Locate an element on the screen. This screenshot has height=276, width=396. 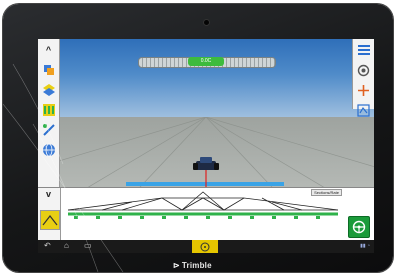
android-nav-bar: ↶ ⌂ ▭ ▮▮ ◔ is located at coordinates (206, 246).